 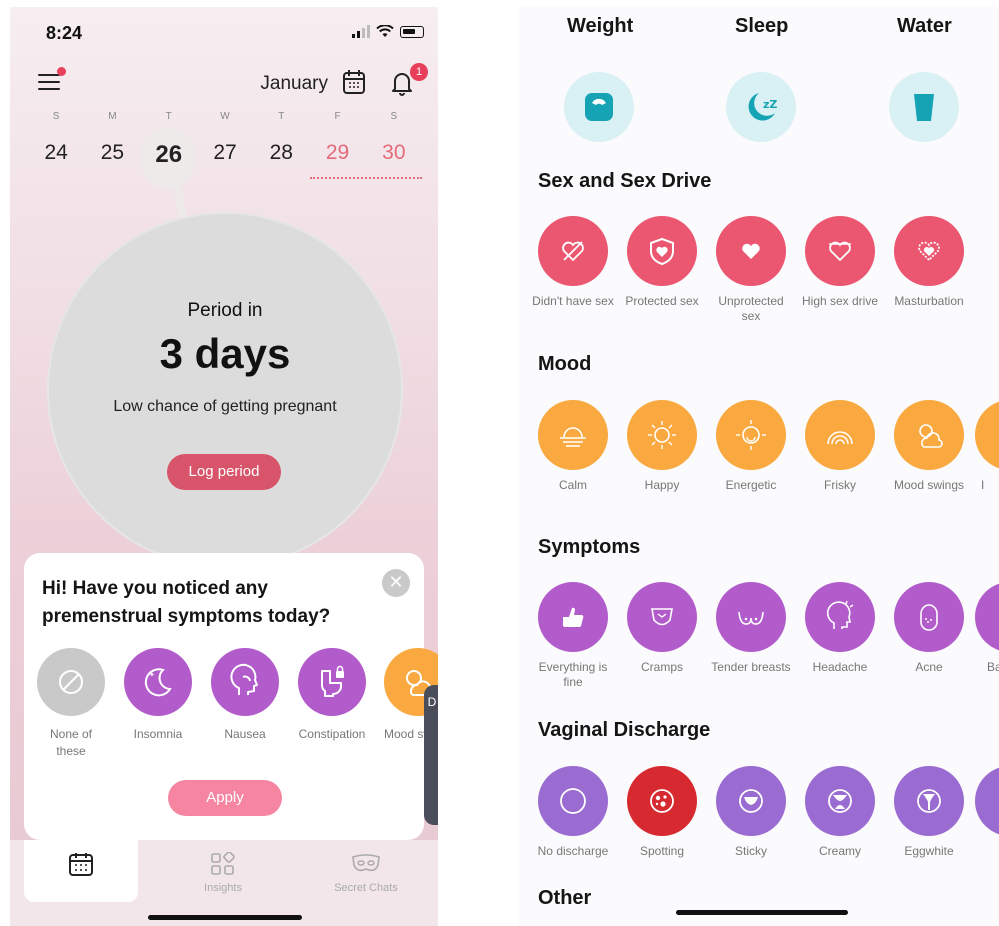 I want to click on item-discharge-cutoff, so click(x=987, y=805).